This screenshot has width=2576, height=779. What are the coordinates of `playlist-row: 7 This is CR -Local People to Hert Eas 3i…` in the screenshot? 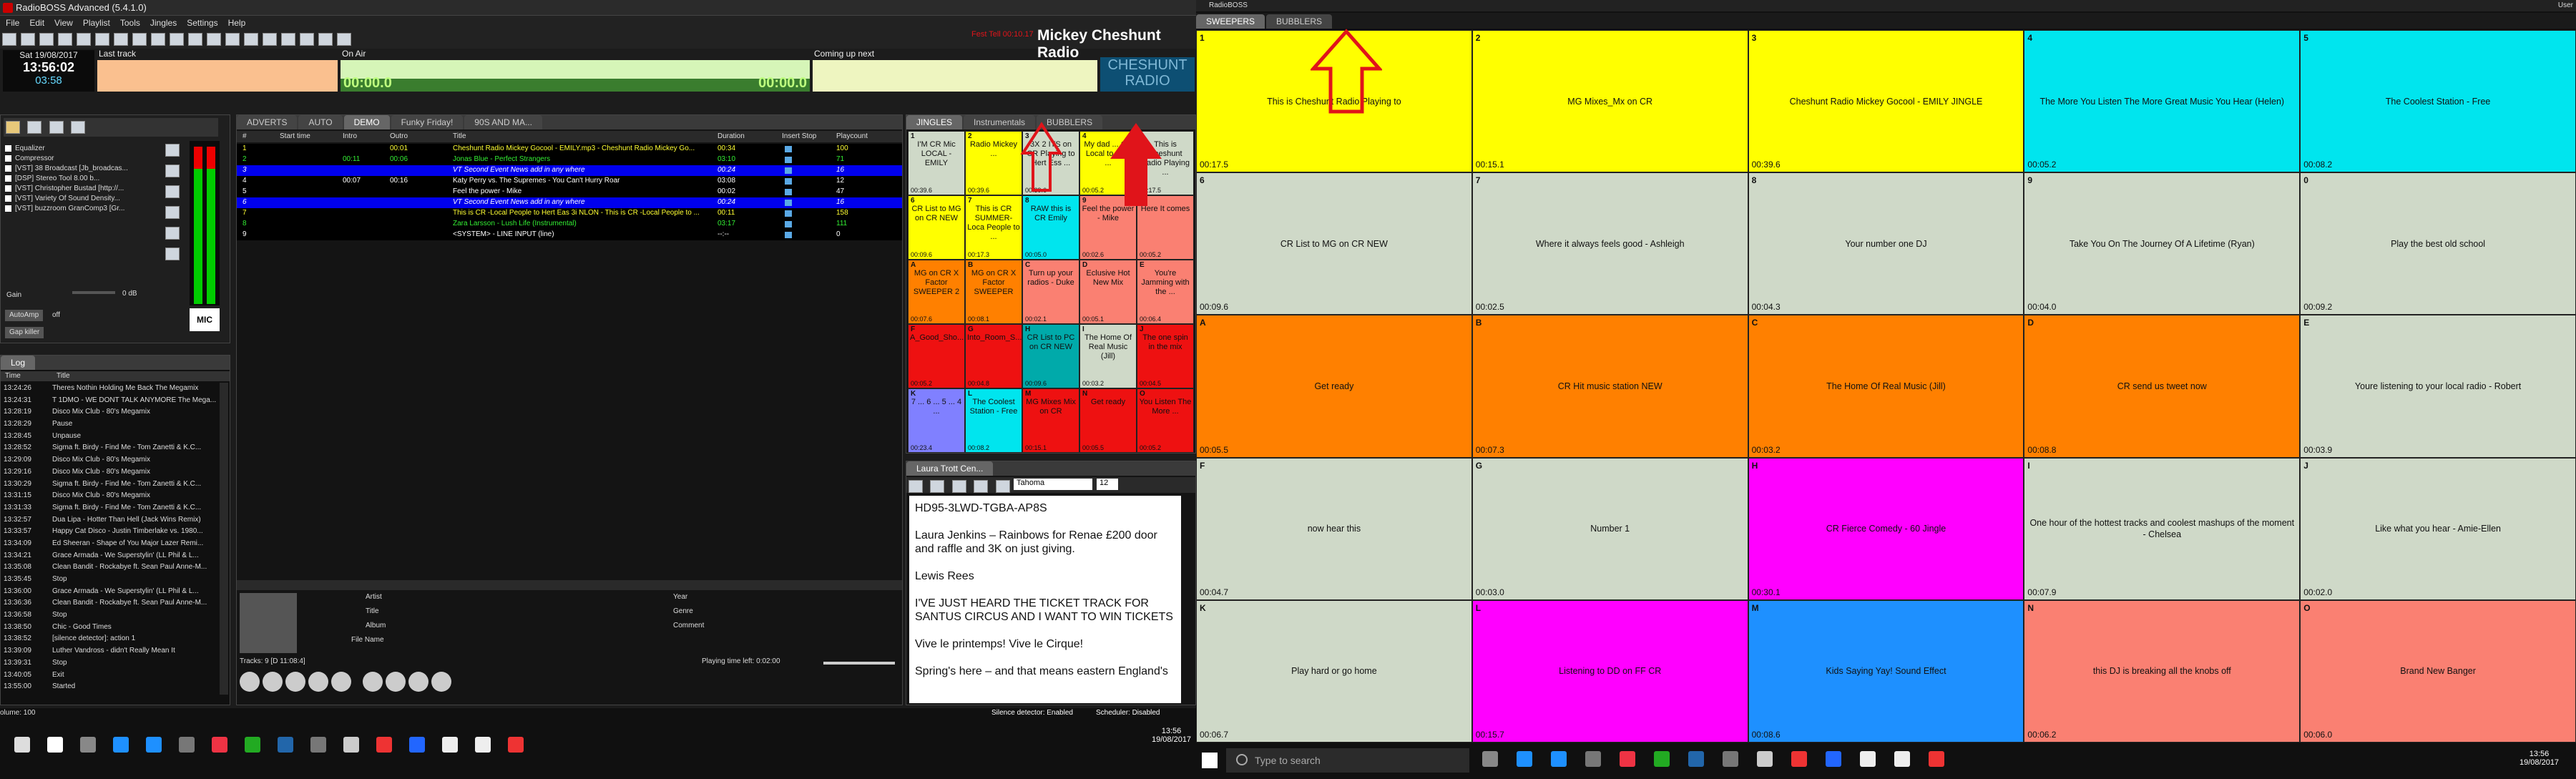 It's located at (570, 213).